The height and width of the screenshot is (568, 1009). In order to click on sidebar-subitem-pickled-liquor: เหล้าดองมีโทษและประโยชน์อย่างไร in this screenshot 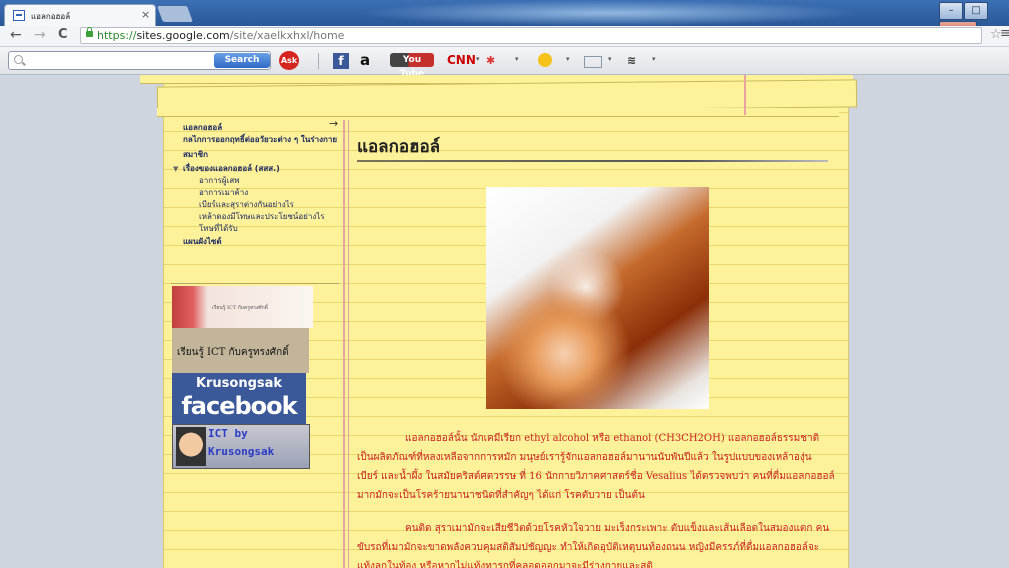, I will do `click(263, 217)`.